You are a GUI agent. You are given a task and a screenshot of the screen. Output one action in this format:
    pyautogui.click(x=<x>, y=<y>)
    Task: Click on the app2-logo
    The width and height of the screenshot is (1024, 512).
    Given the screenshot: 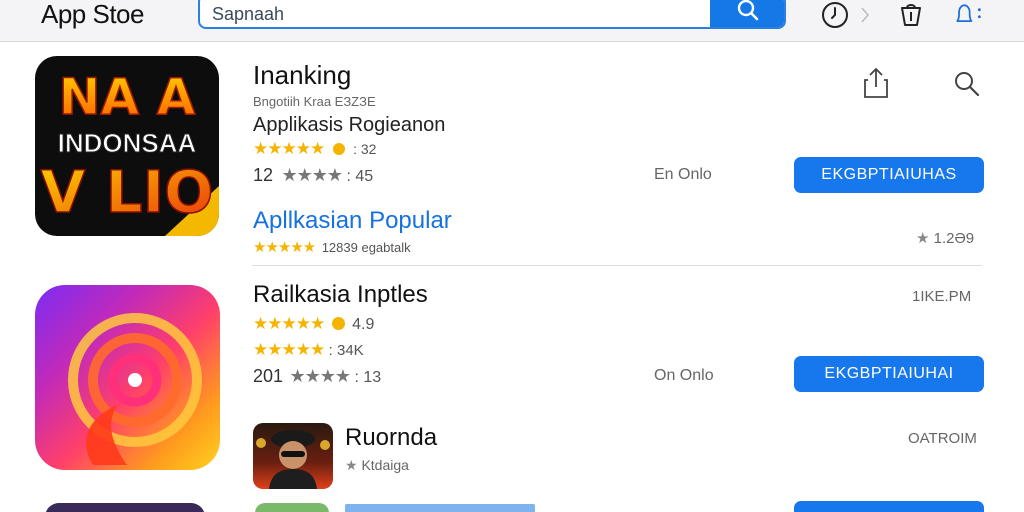 What is the action you would take?
    pyautogui.click(x=135, y=389)
    